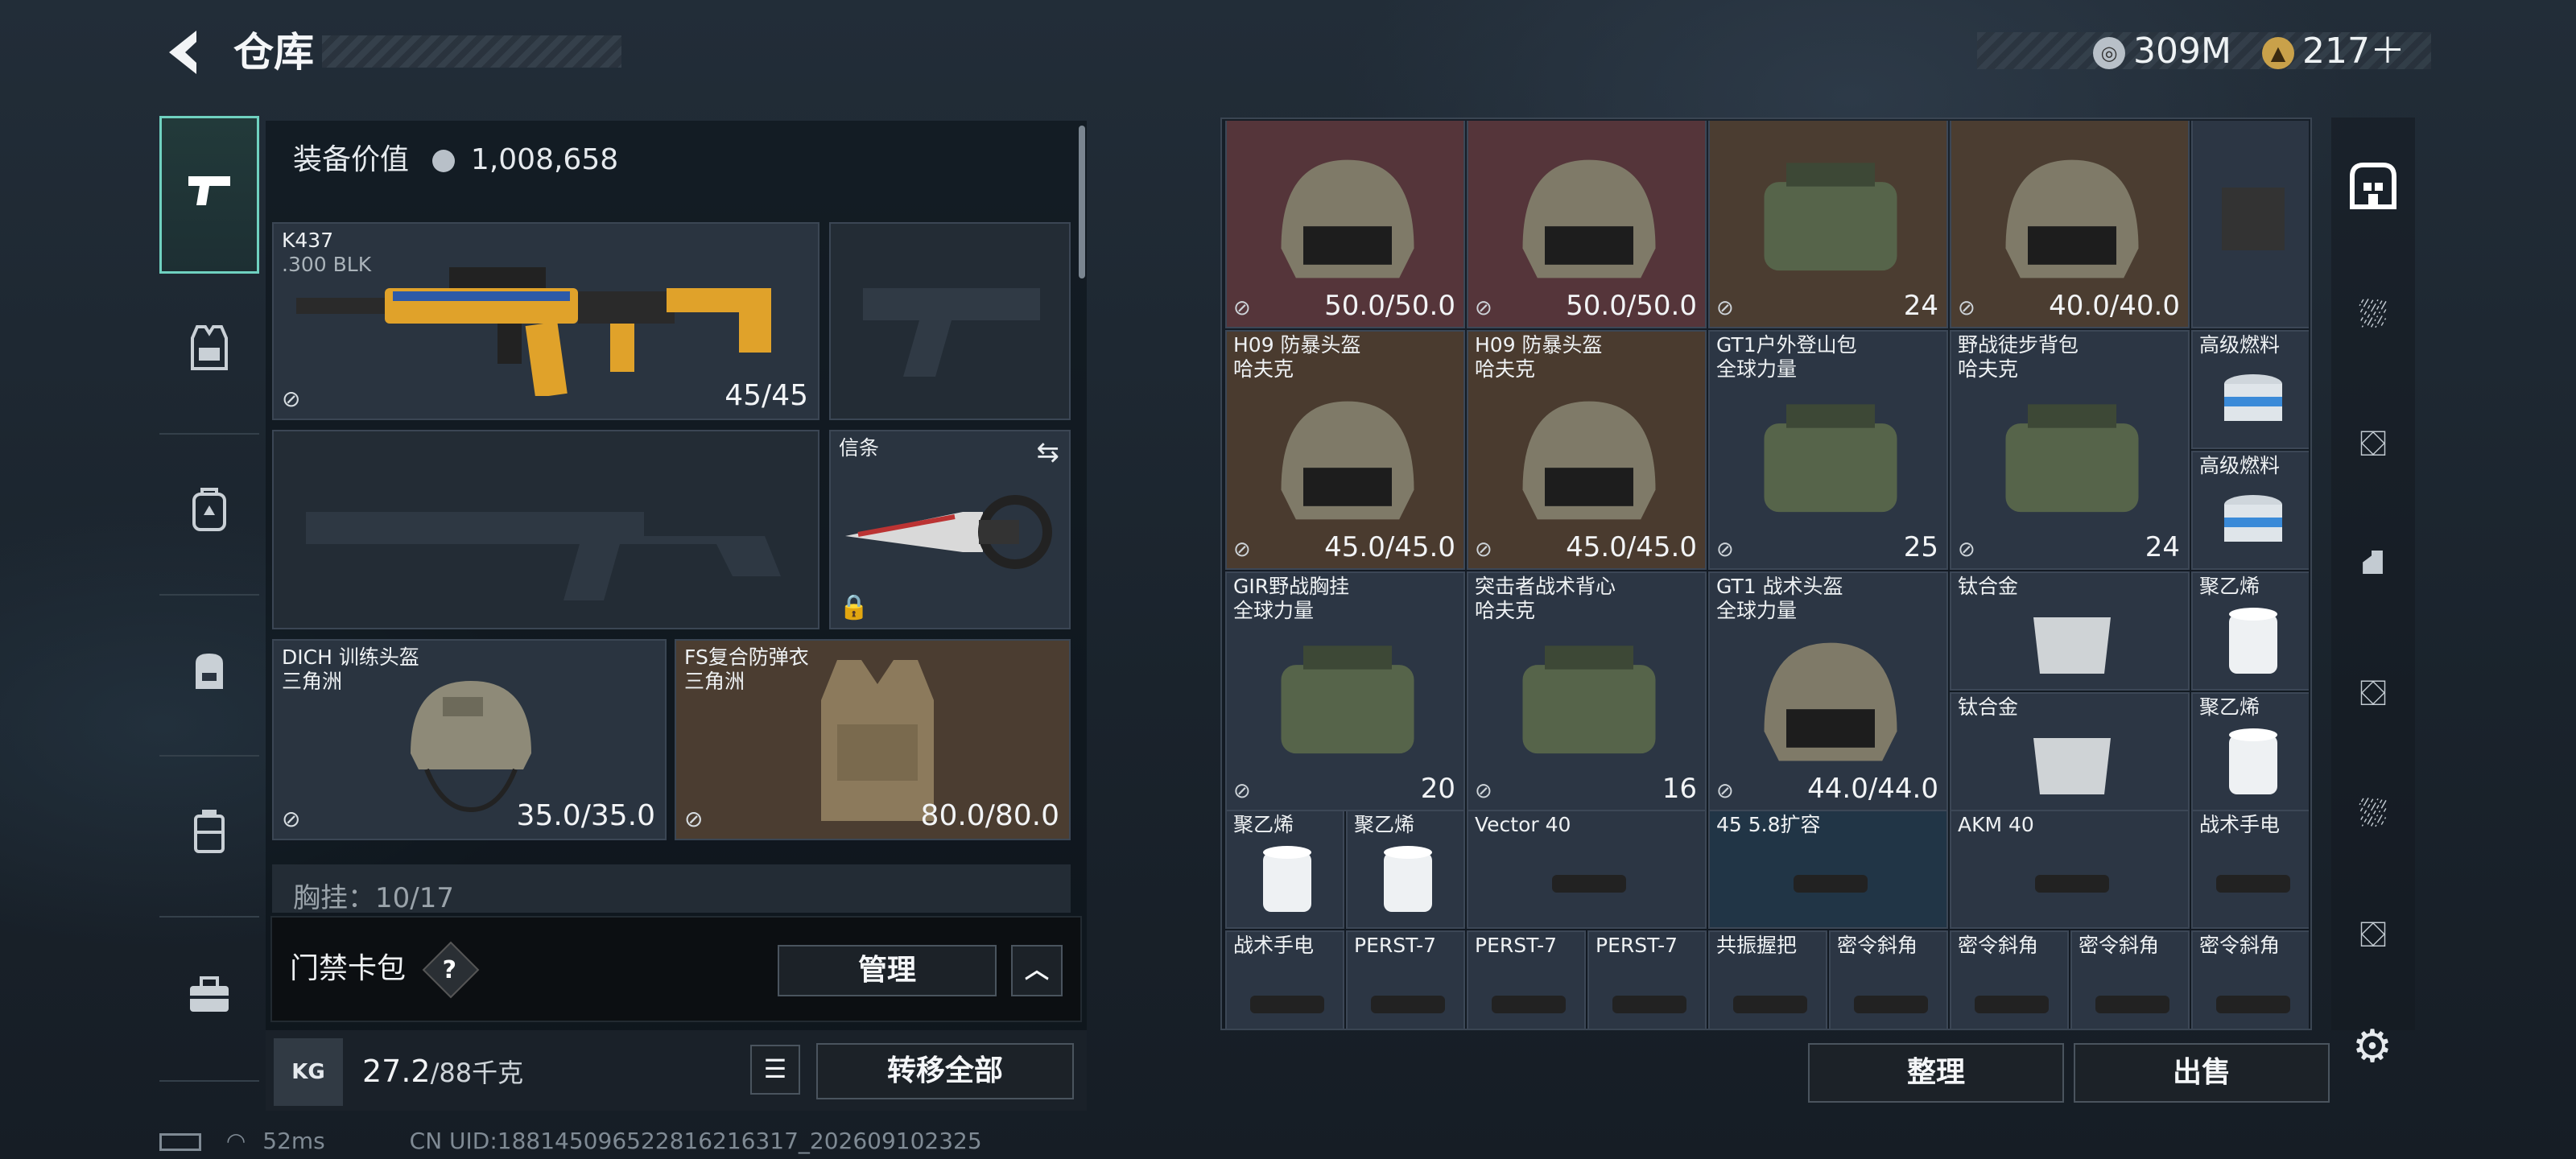 The image size is (2576, 1159). What do you see at coordinates (209, 836) in the screenshot?
I see `nav-case` at bounding box center [209, 836].